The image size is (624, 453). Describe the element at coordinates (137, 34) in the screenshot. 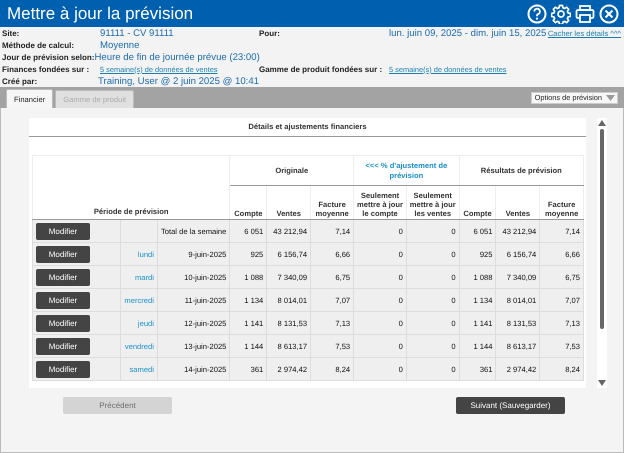

I see `field-value: 91111 - CV 91111` at that location.